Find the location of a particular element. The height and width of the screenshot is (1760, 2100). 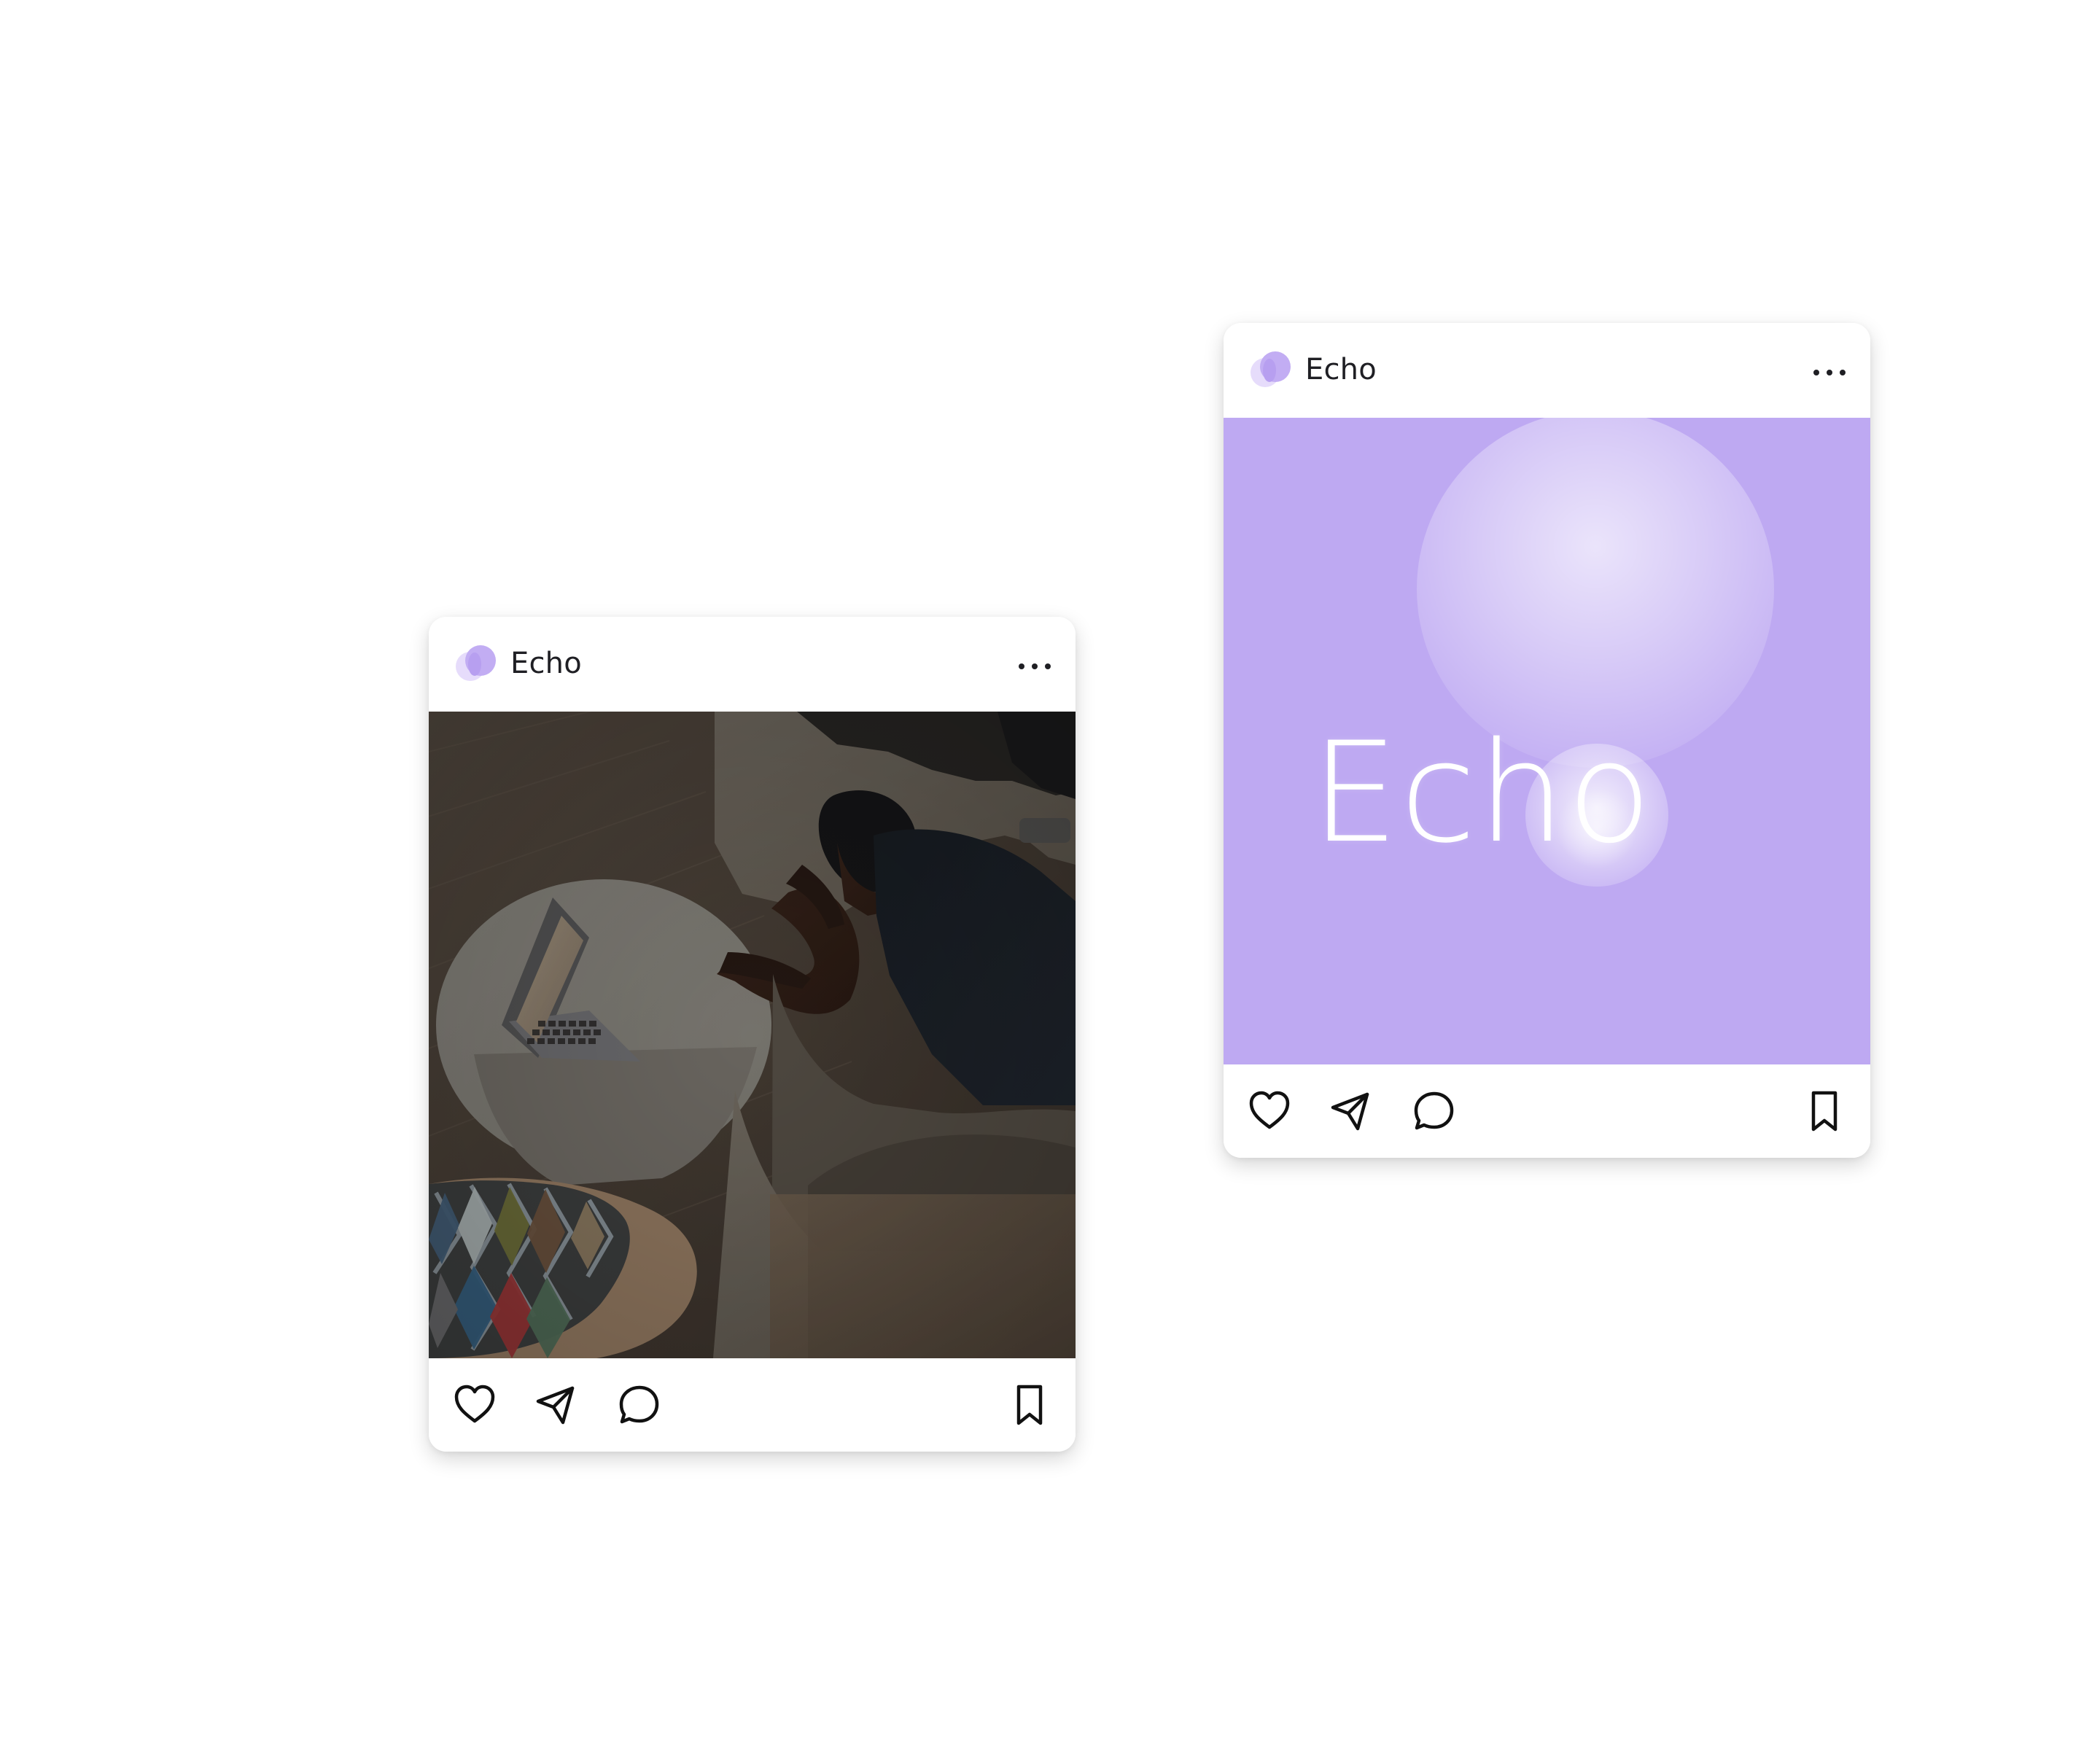

social-post-card-brand: Echo Echo is located at coordinates (1547, 740).